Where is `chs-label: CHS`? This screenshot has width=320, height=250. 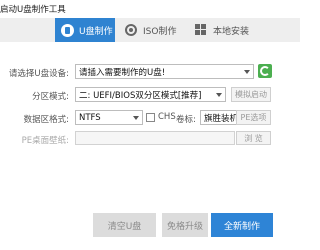 chs-label: CHS is located at coordinates (167, 117).